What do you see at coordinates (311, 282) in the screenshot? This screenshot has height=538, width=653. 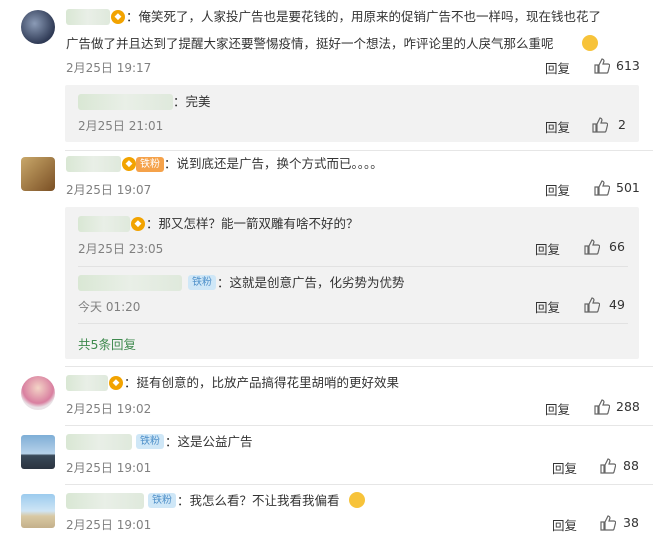 I see `subreply-text: ：这就是创意广告，化劣势为优势` at bounding box center [311, 282].